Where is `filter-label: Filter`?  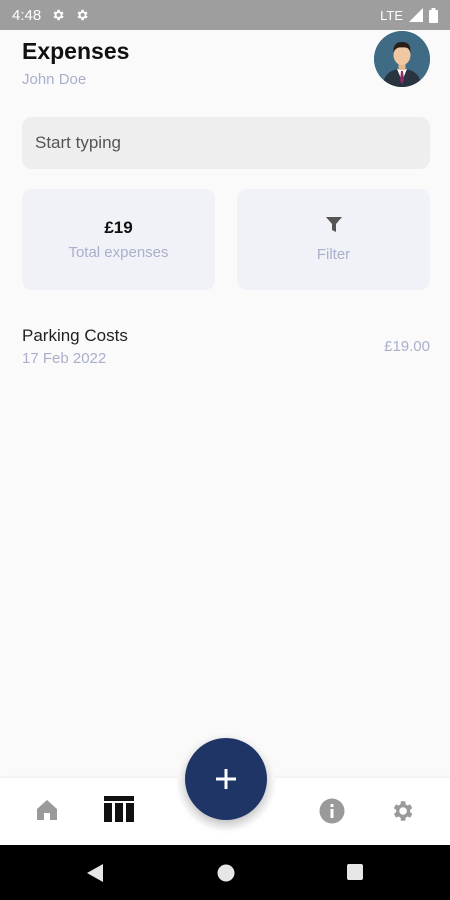 filter-label: Filter is located at coordinates (333, 254).